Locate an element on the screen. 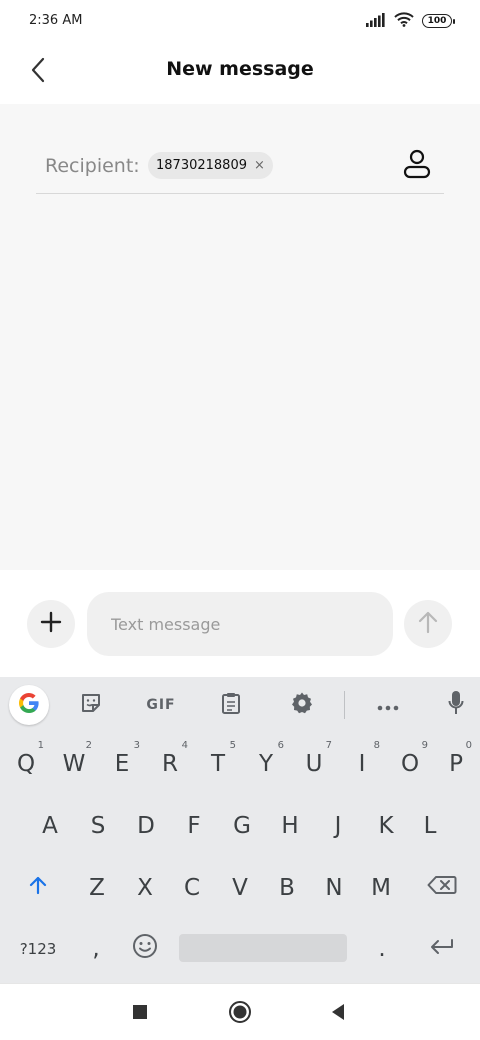  key-d: D is located at coordinates (146, 826).